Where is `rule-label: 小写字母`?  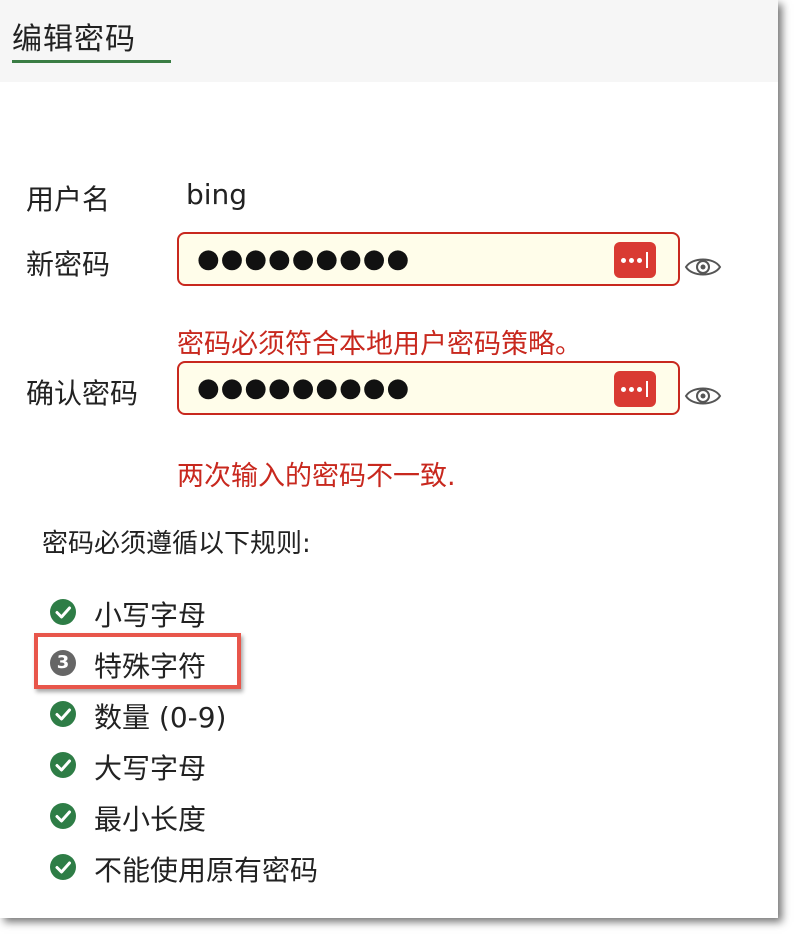 rule-label: 小写字母 is located at coordinates (150, 615).